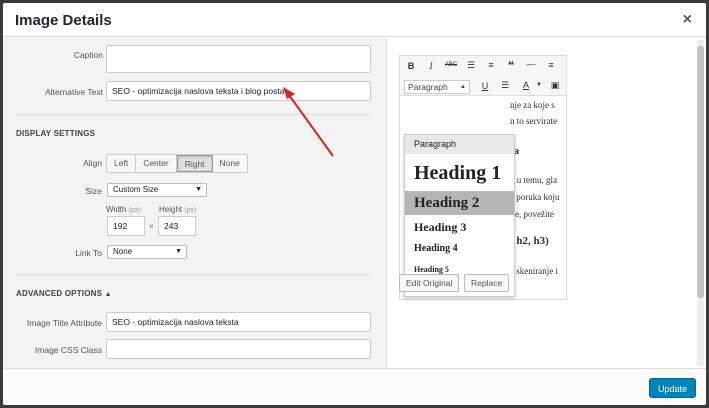 This screenshot has width=709, height=408. I want to click on italic-icon: I, so click(431, 66).